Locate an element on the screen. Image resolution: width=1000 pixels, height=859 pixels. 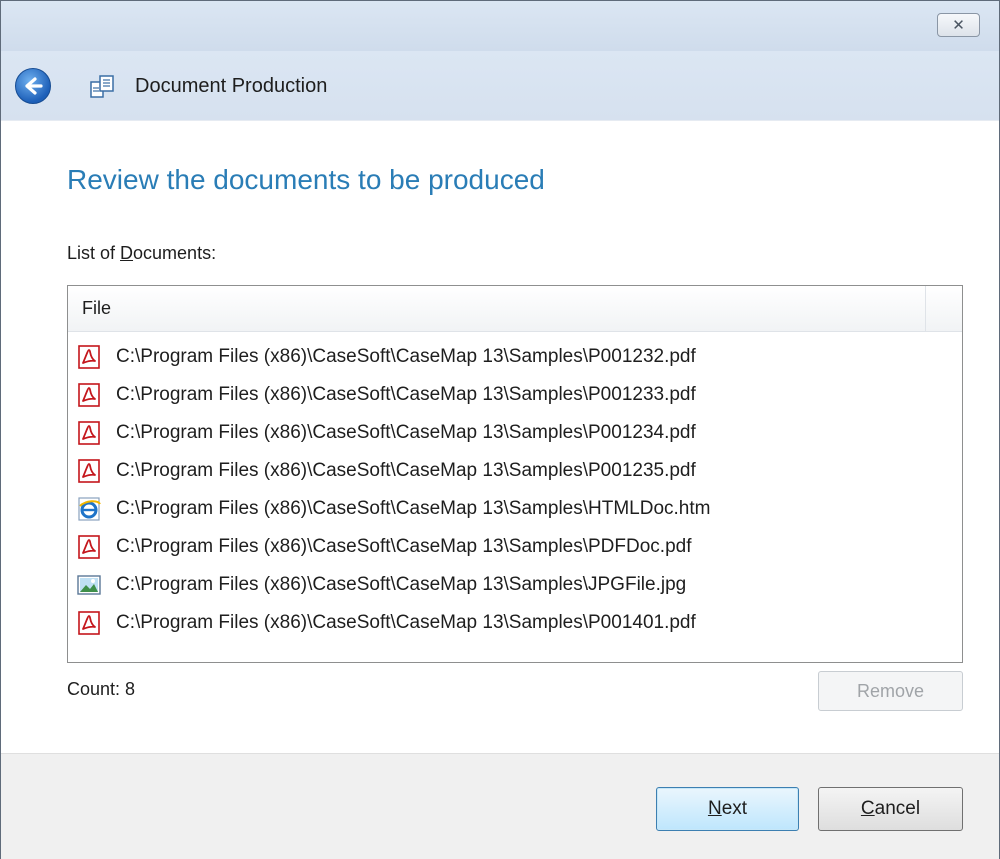
next-button: Next is located at coordinates (727, 809).